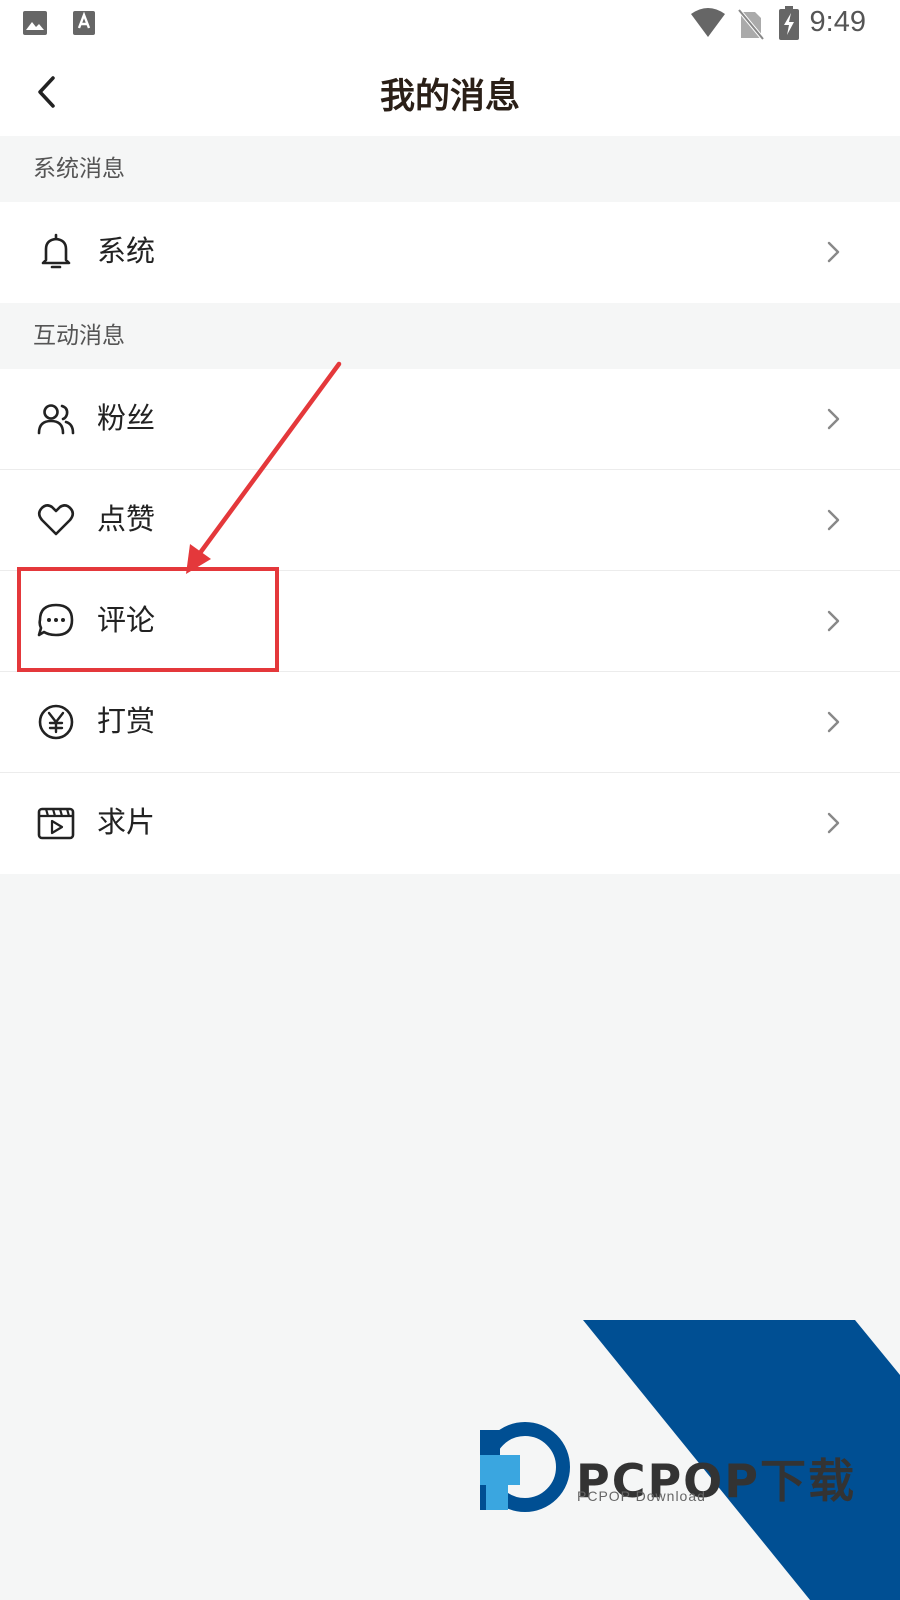 This screenshot has height=1600, width=900. What do you see at coordinates (789, 23) in the screenshot?
I see `battery-charging-icon` at bounding box center [789, 23].